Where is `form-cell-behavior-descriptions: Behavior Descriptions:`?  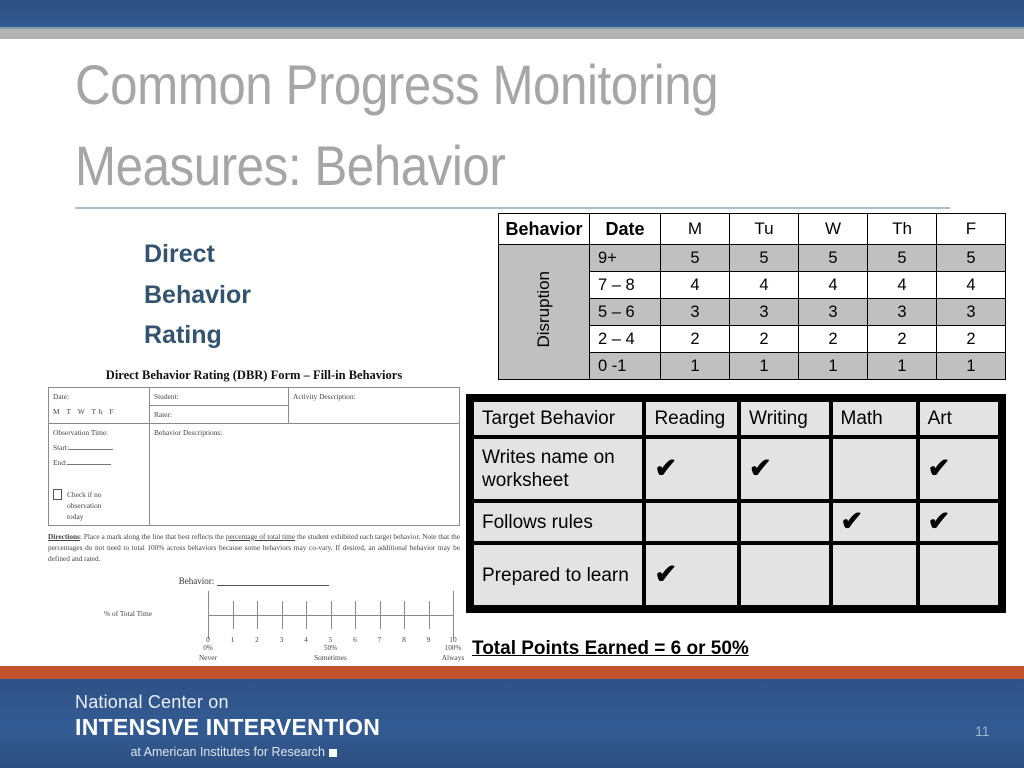
form-cell-behavior-descriptions: Behavior Descriptions: is located at coordinates (304, 474).